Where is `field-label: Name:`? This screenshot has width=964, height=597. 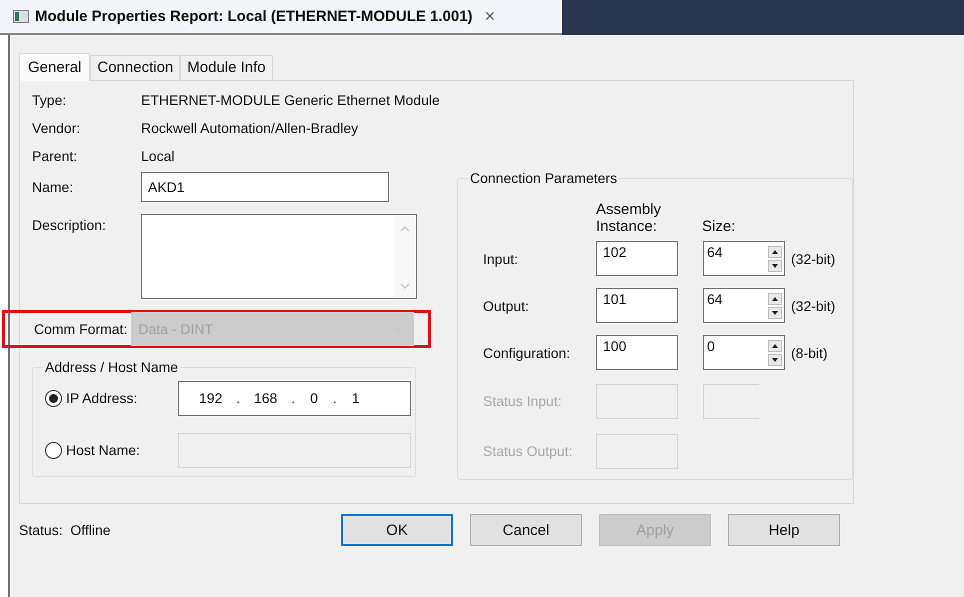 field-label: Name: is located at coordinates (53, 187).